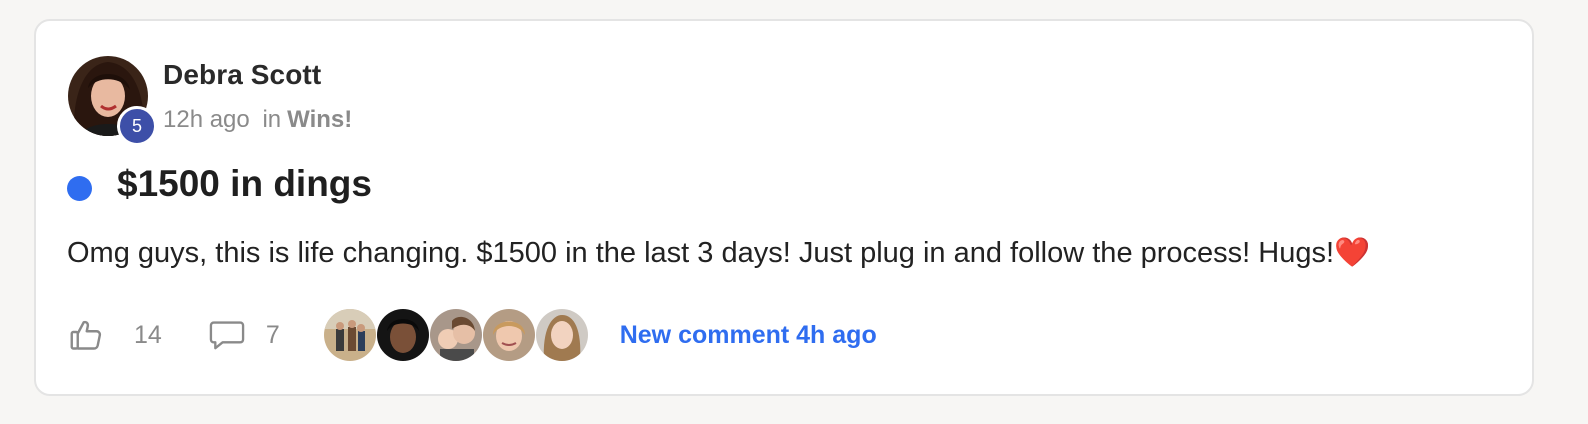 The image size is (1588, 424). Describe the element at coordinates (242, 75) in the screenshot. I see `author-name: Debra Scott` at that location.